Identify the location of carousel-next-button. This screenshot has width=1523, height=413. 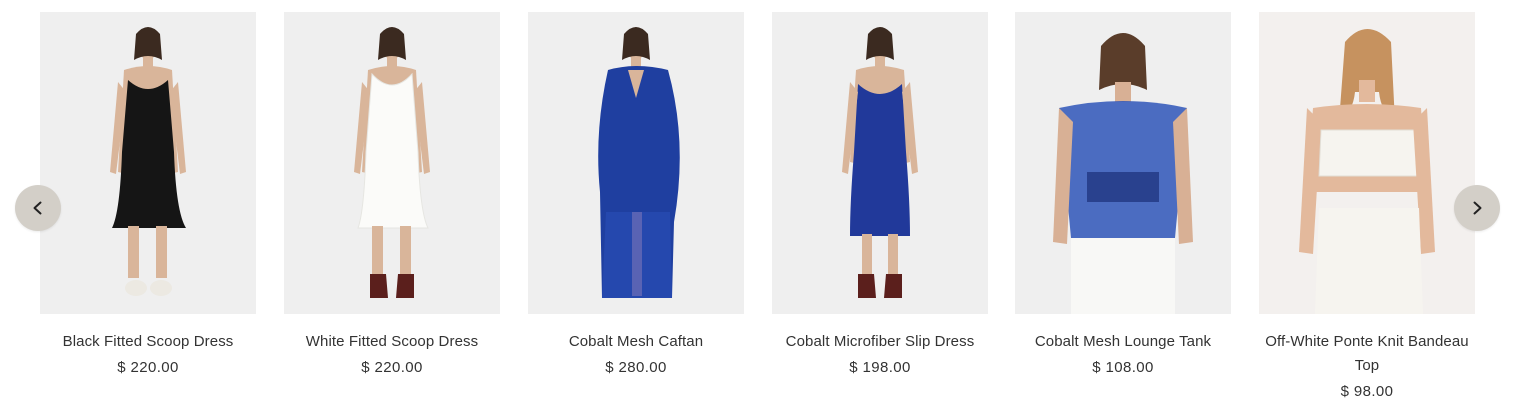
(1477, 208).